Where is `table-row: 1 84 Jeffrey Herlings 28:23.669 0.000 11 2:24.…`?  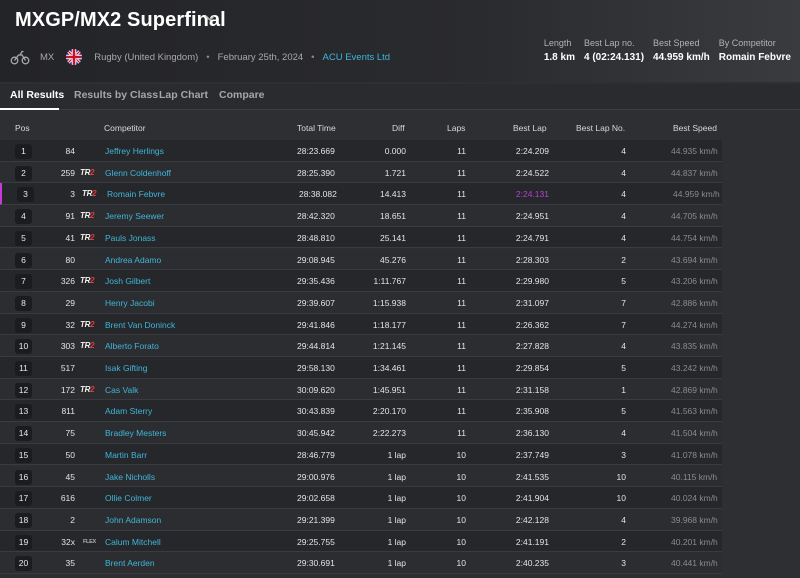
table-row: 1 84 Jeffrey Herlings 28:23.669 0.000 11 2:24.… is located at coordinates (361, 151).